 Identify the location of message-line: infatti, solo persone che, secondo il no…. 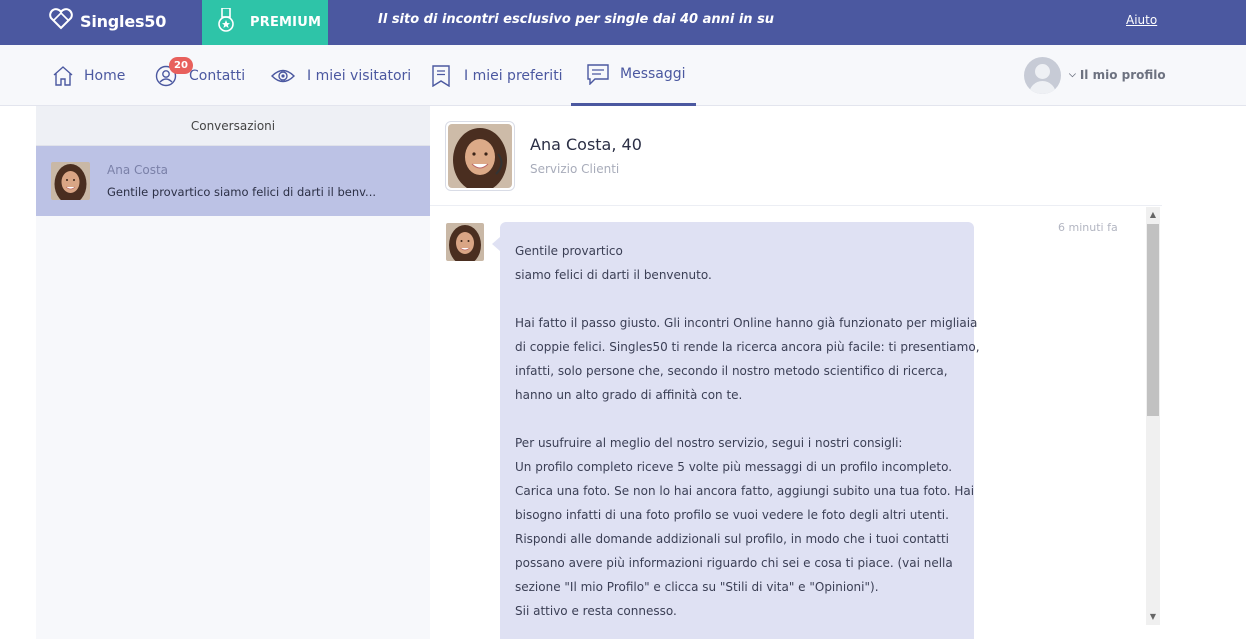
(731, 371).